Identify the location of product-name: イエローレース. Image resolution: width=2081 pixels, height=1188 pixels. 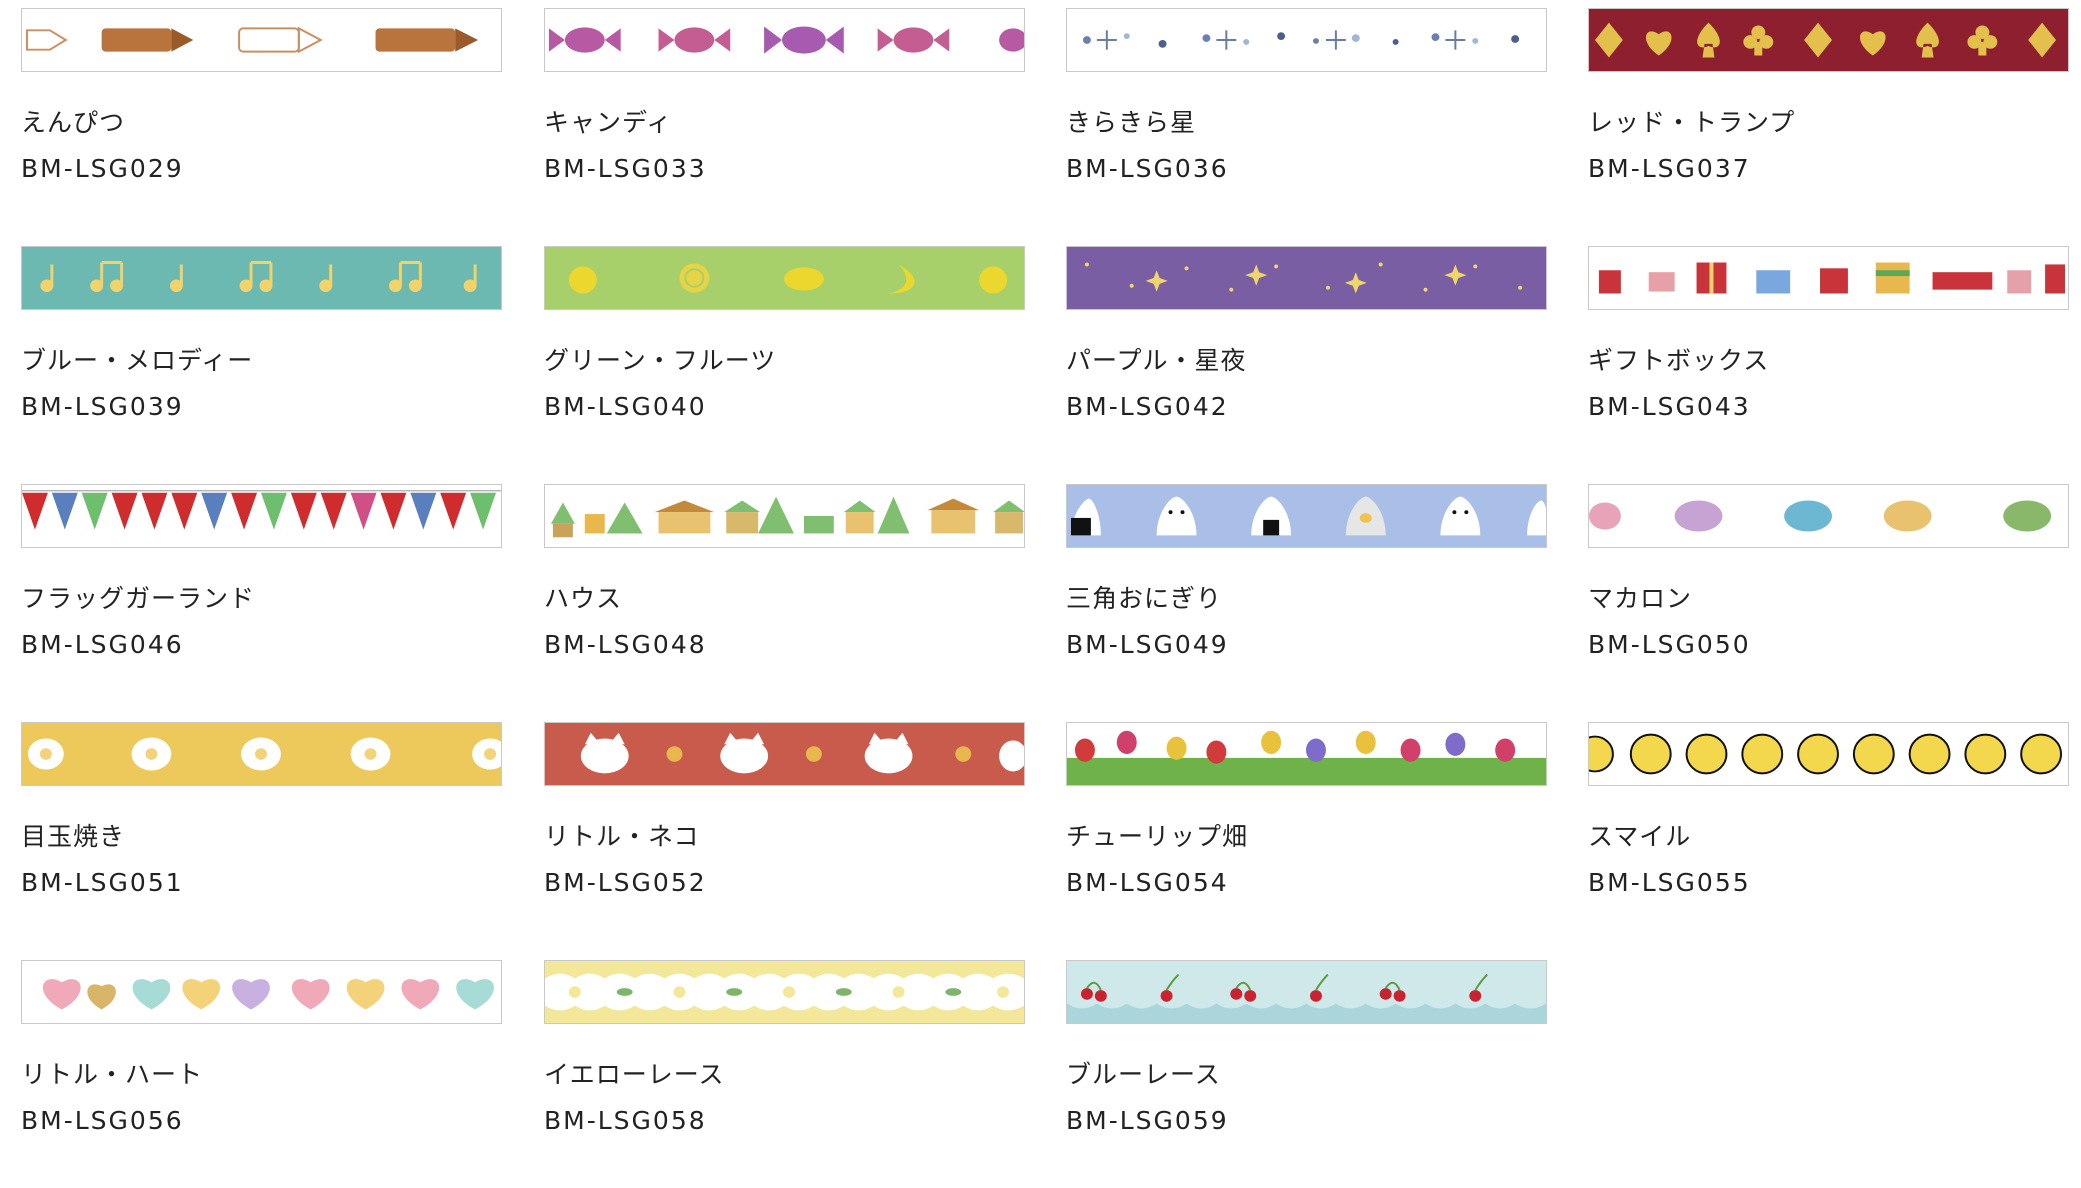
(634, 1074).